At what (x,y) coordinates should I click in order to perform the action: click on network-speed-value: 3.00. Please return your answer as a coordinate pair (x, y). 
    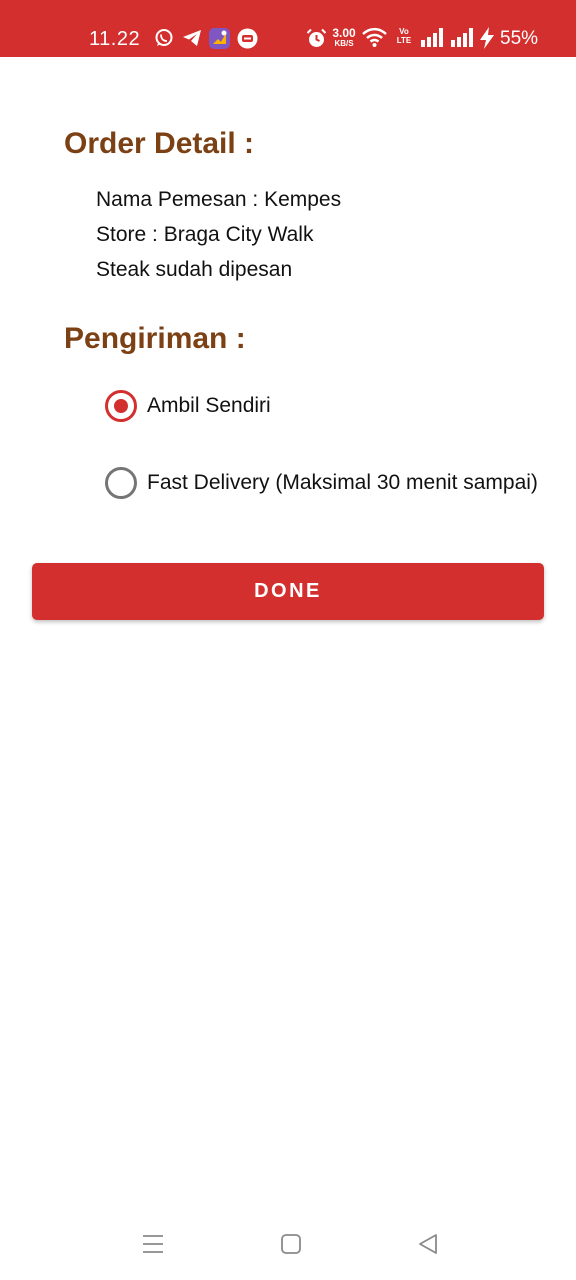
    Looking at the image, I should click on (344, 33).